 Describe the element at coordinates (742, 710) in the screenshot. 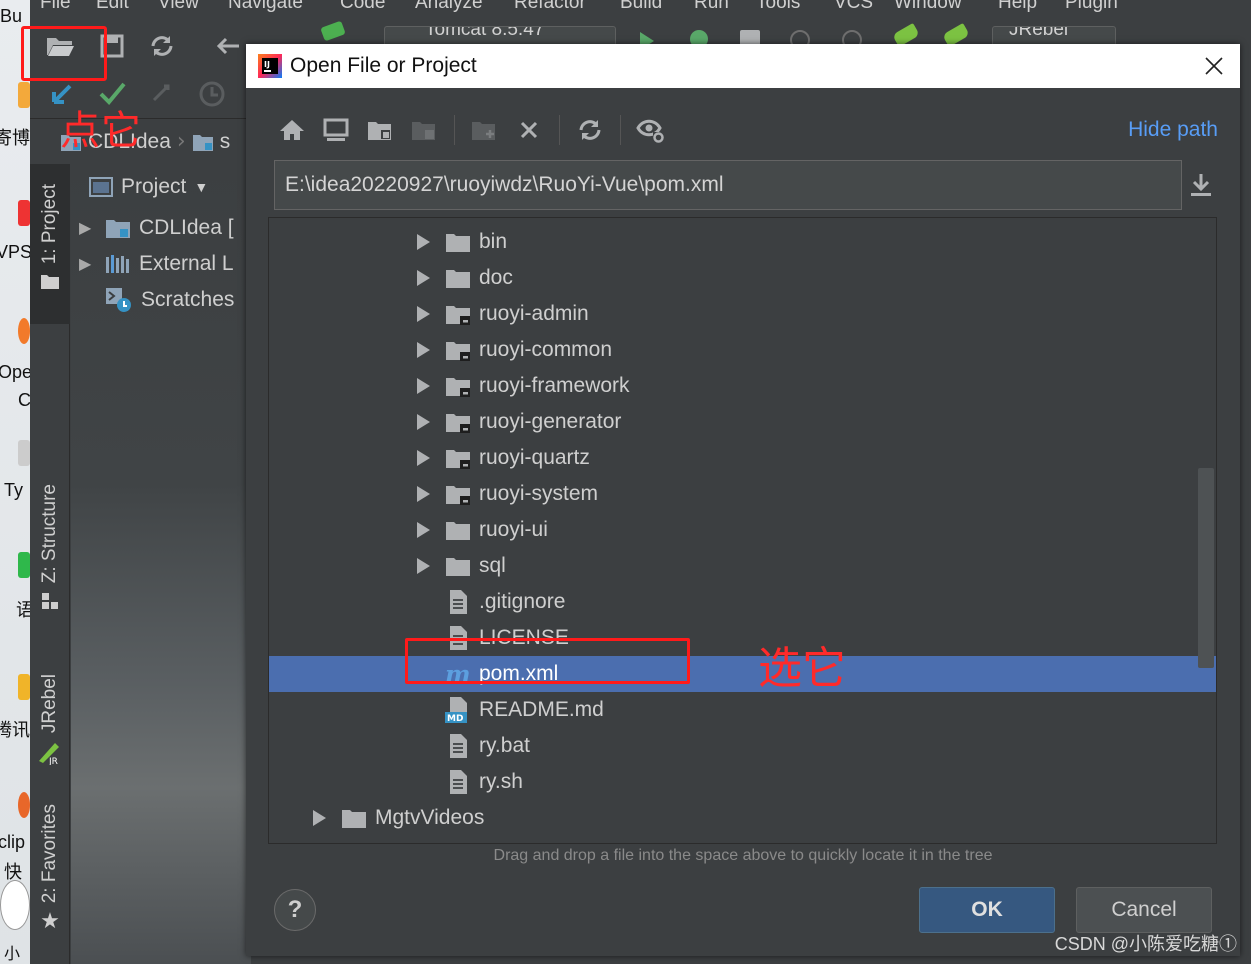

I see `tree-row: MD README.md` at that location.